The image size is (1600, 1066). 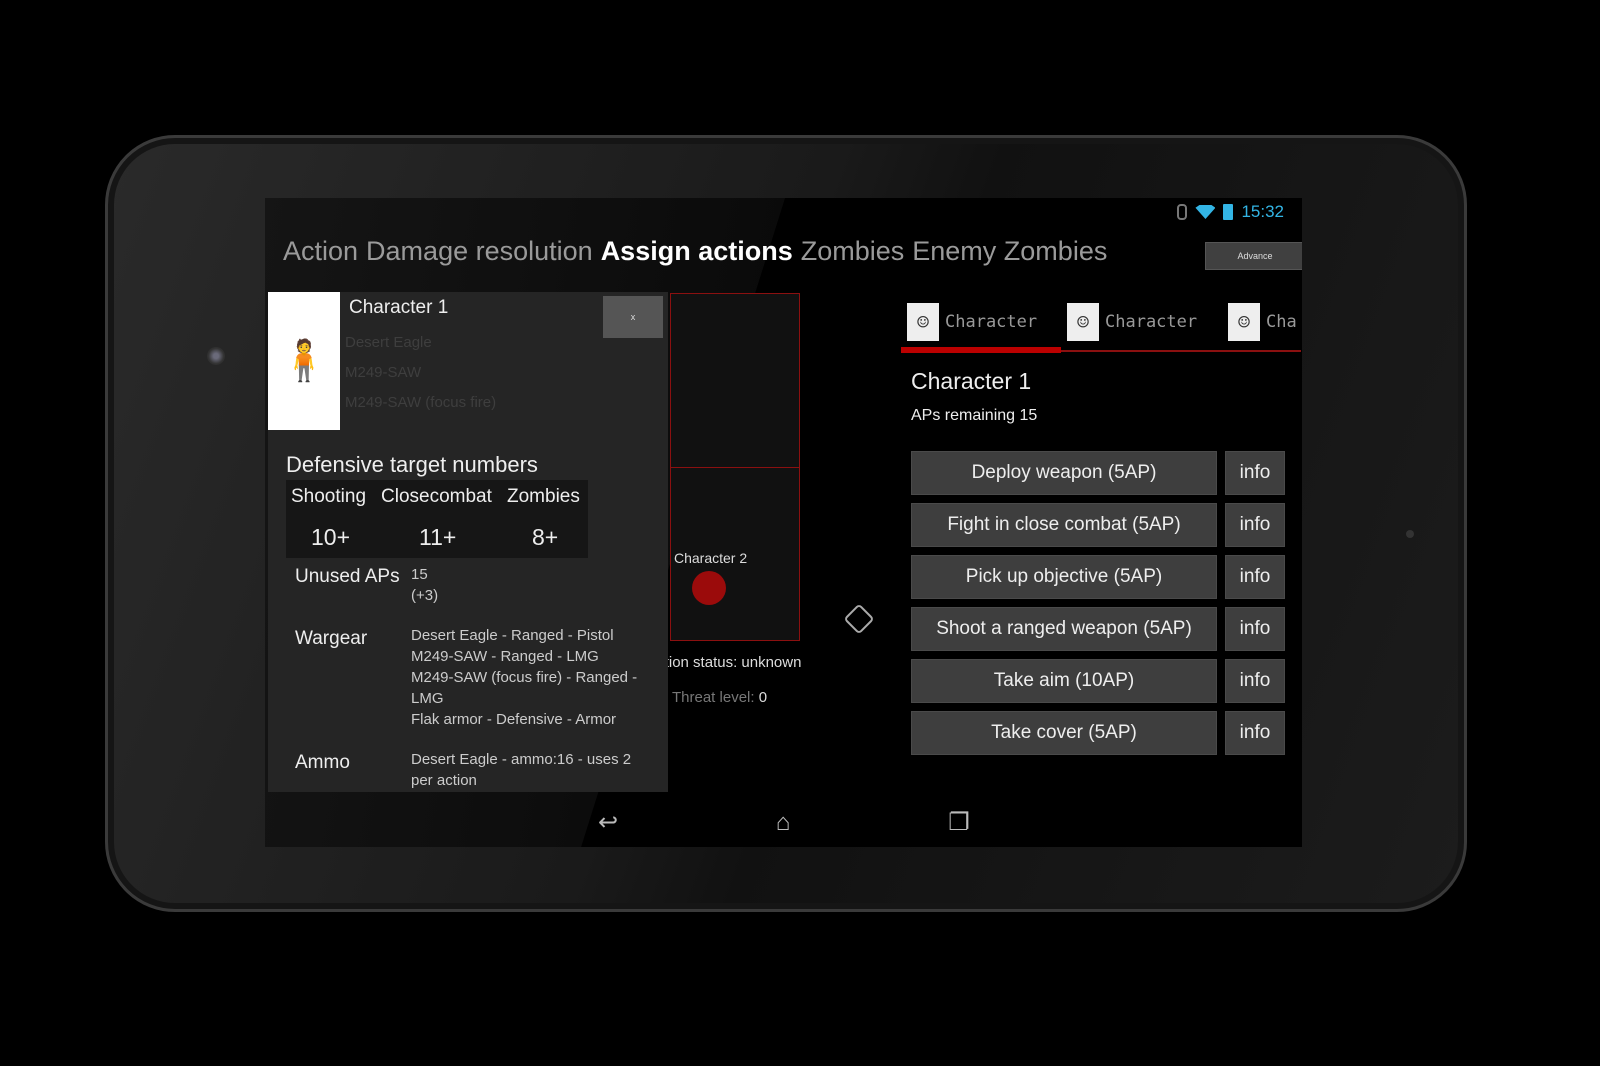 What do you see at coordinates (383, 372) in the screenshot?
I see `ghost-item: M249-SAW` at bounding box center [383, 372].